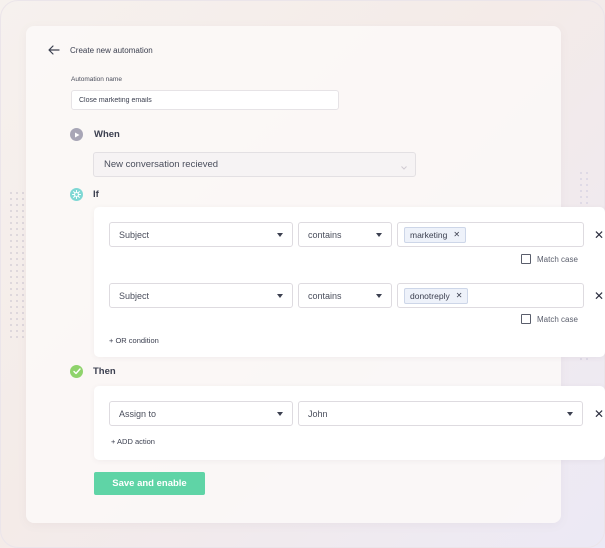 Image resolution: width=605 pixels, height=548 pixels. What do you see at coordinates (345, 295) in the screenshot?
I see `condition-2-operator-select: contains` at bounding box center [345, 295].